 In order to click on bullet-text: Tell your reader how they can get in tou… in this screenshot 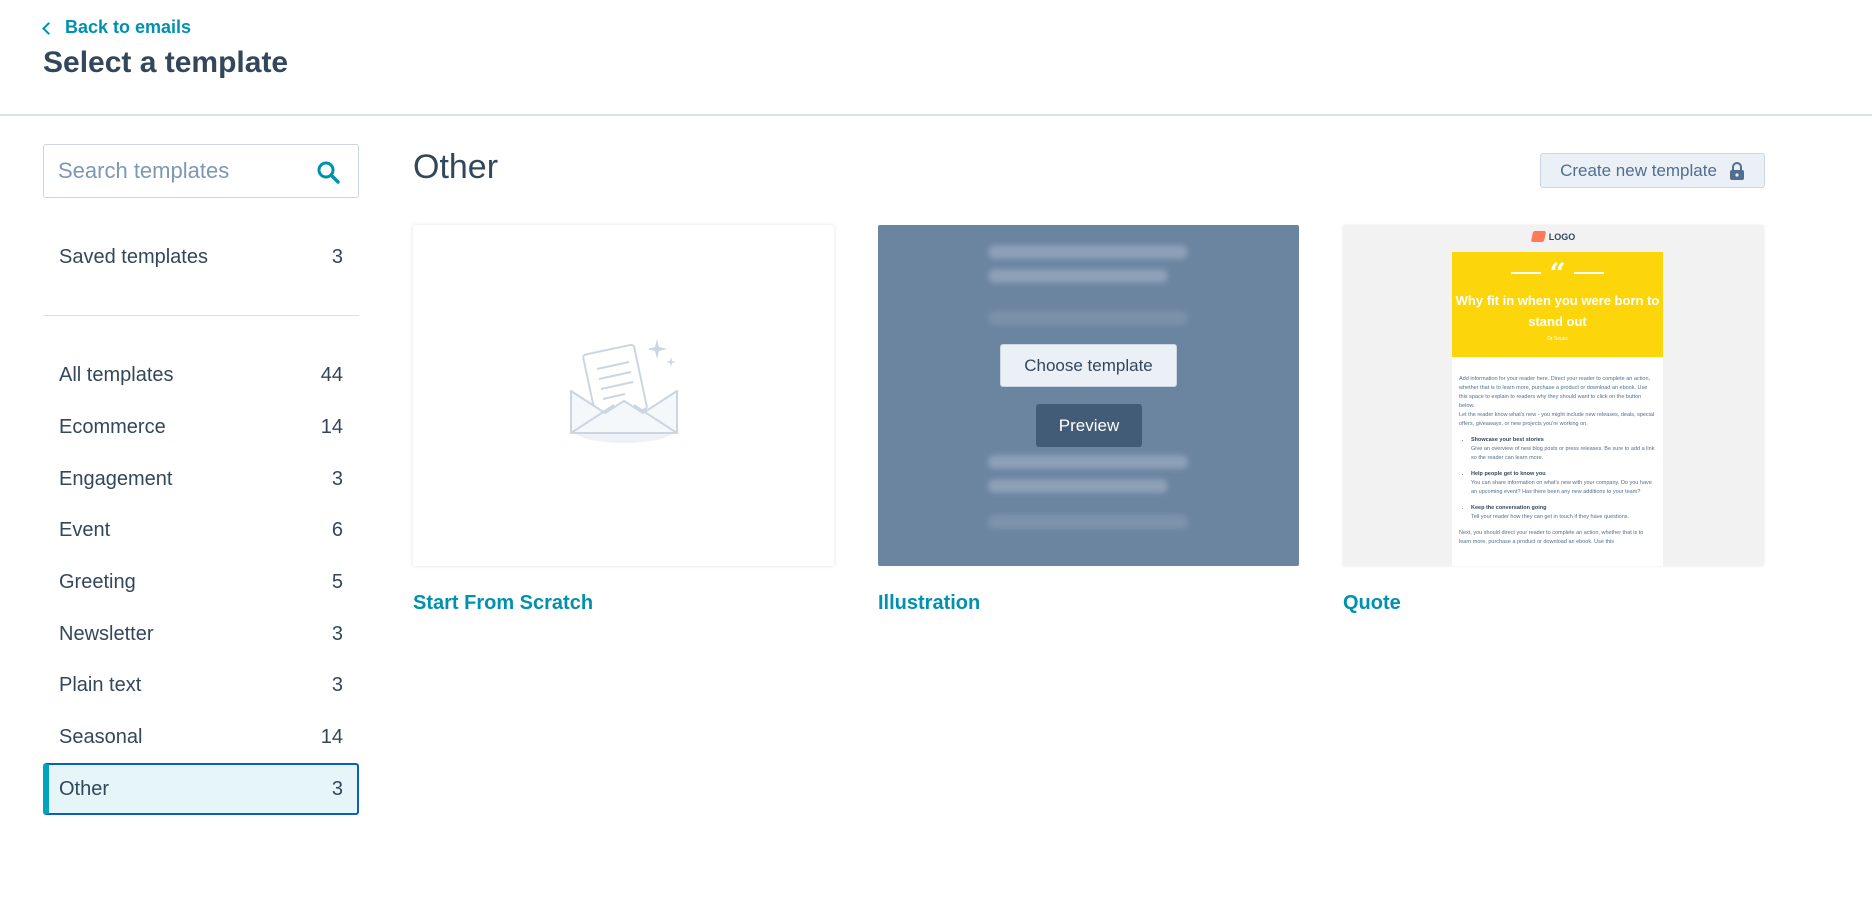, I will do `click(1550, 517)`.